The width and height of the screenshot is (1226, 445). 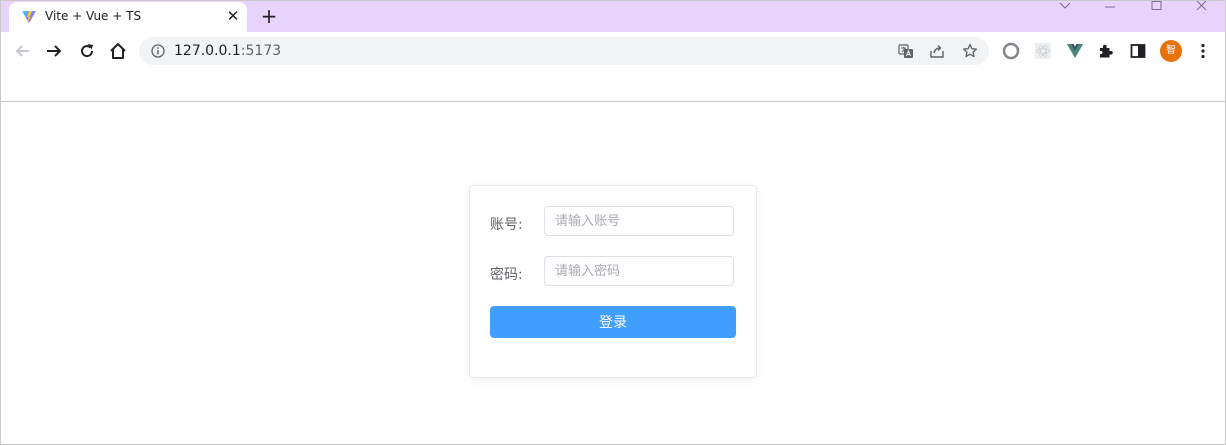 What do you see at coordinates (639, 221) in the screenshot?
I see `username-input` at bounding box center [639, 221].